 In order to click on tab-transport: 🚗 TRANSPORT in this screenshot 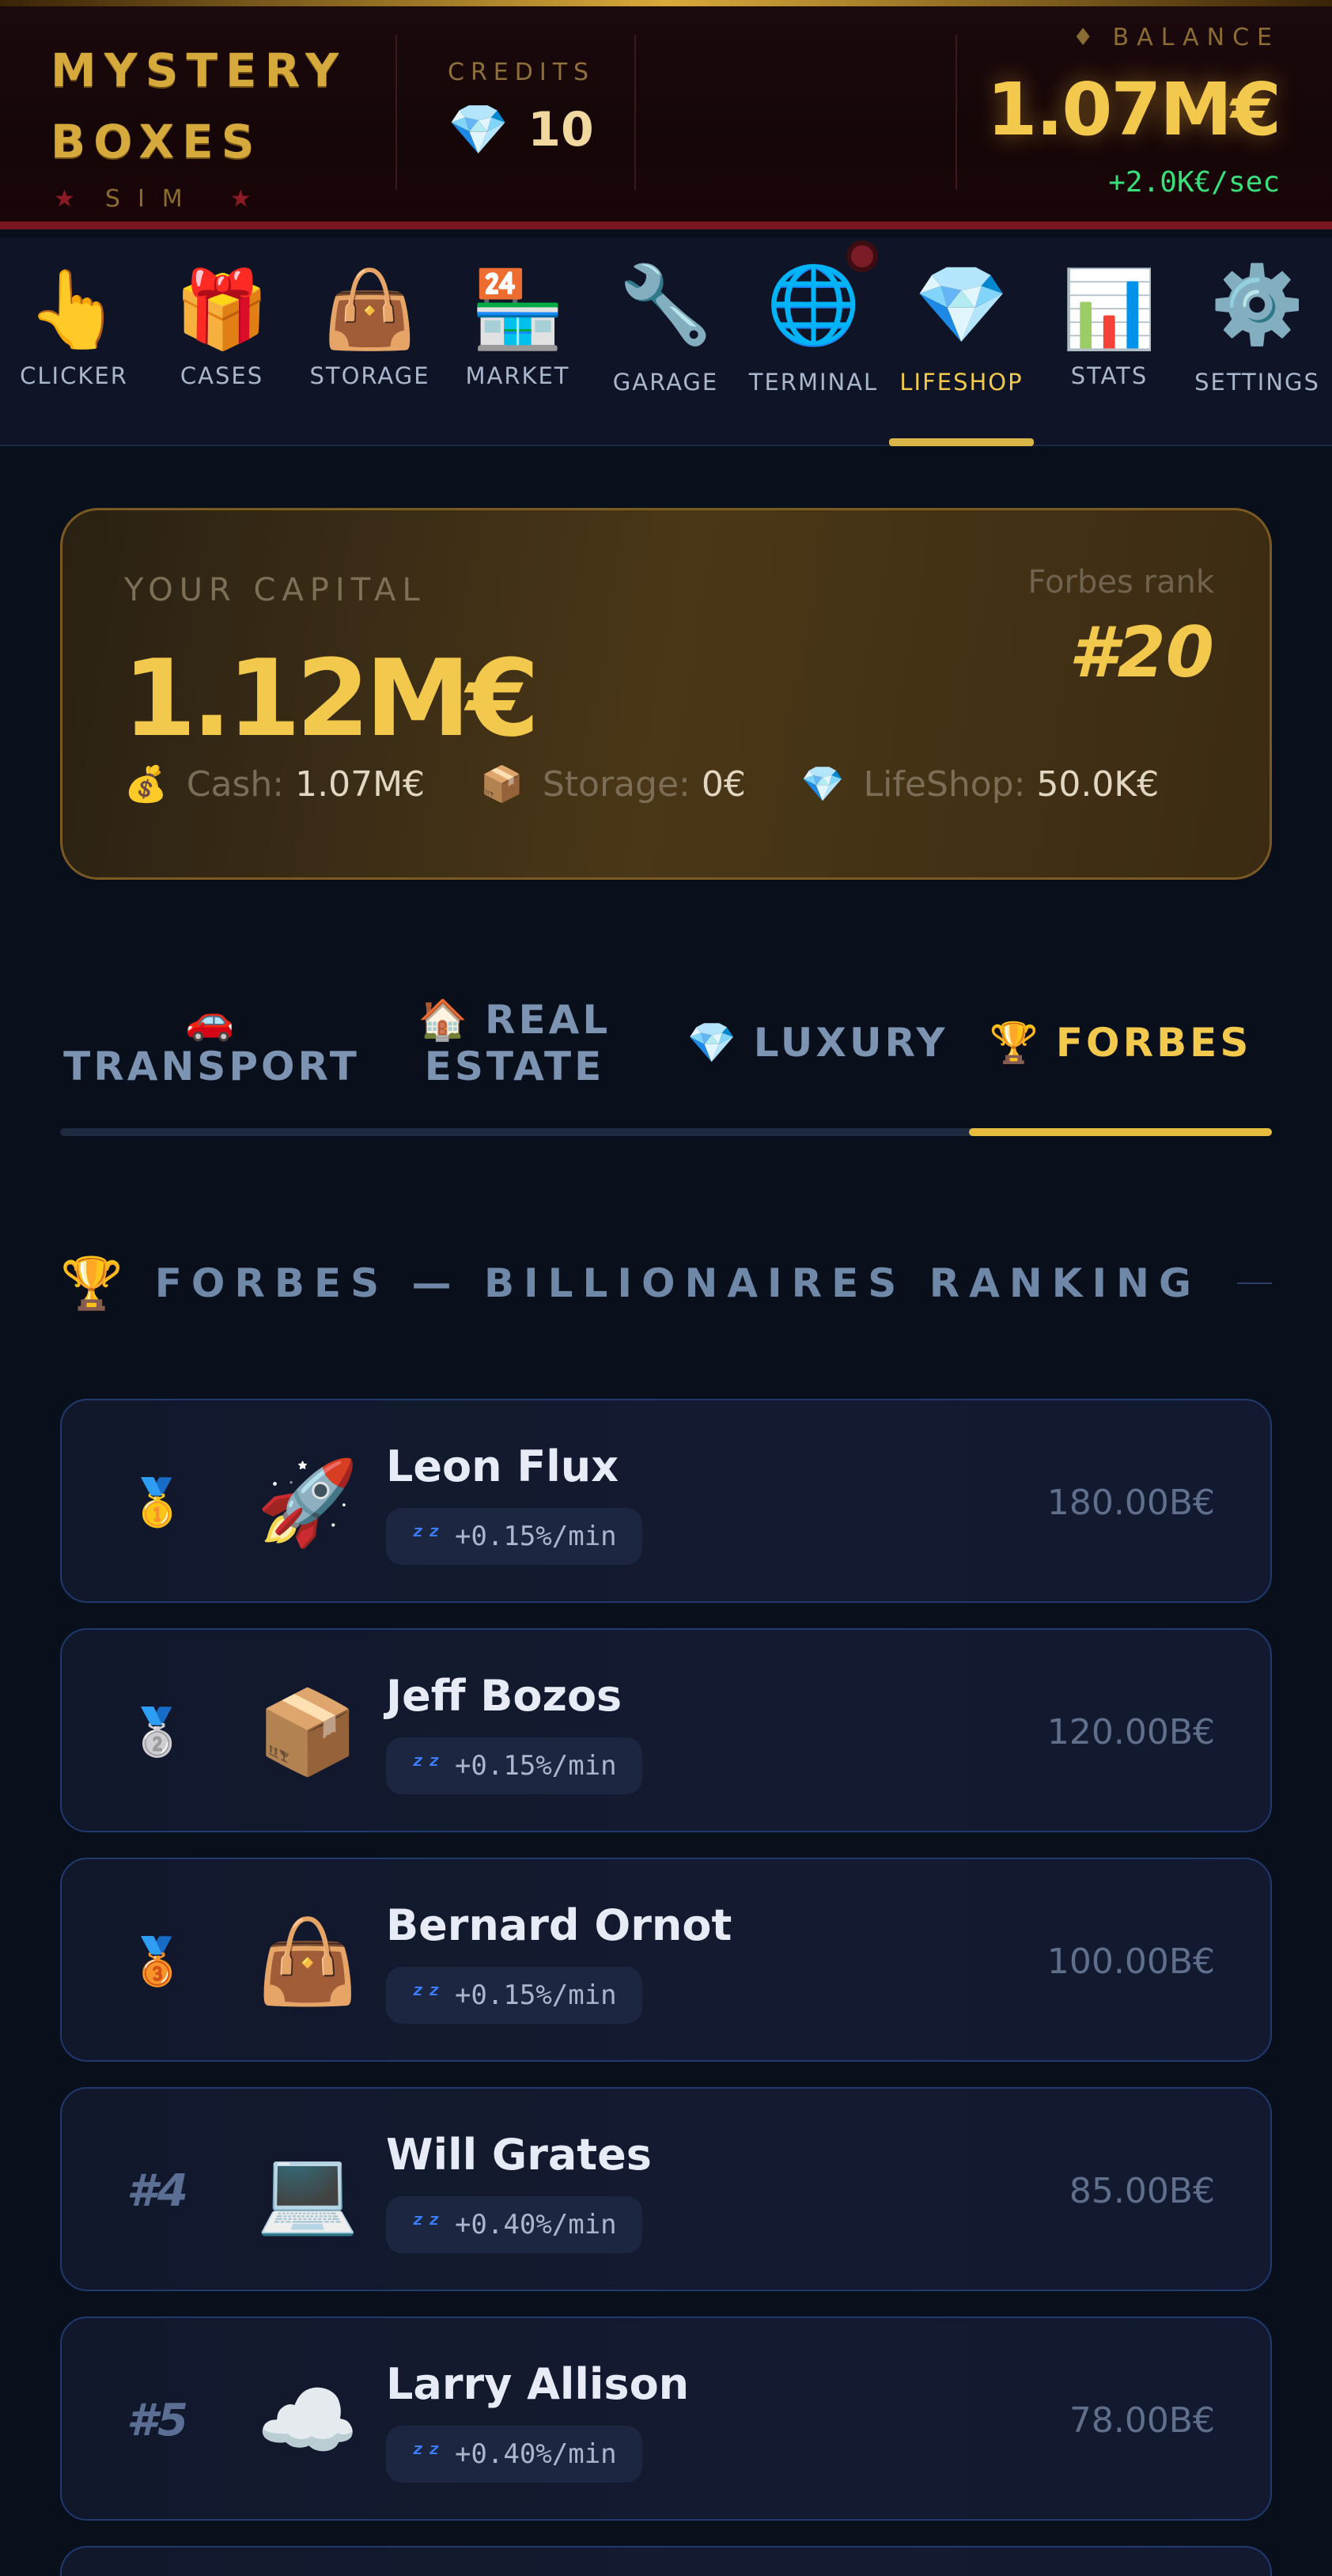, I will do `click(211, 1042)`.